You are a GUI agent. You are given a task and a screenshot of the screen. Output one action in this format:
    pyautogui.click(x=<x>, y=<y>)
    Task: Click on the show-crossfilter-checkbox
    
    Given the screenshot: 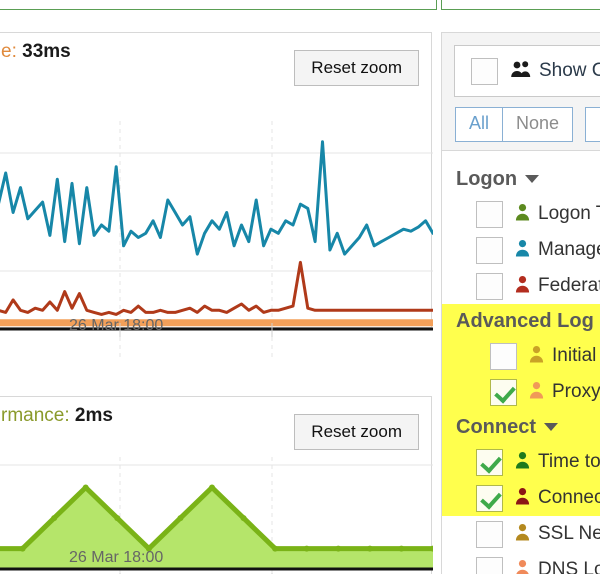 What is the action you would take?
    pyautogui.click(x=484, y=71)
    